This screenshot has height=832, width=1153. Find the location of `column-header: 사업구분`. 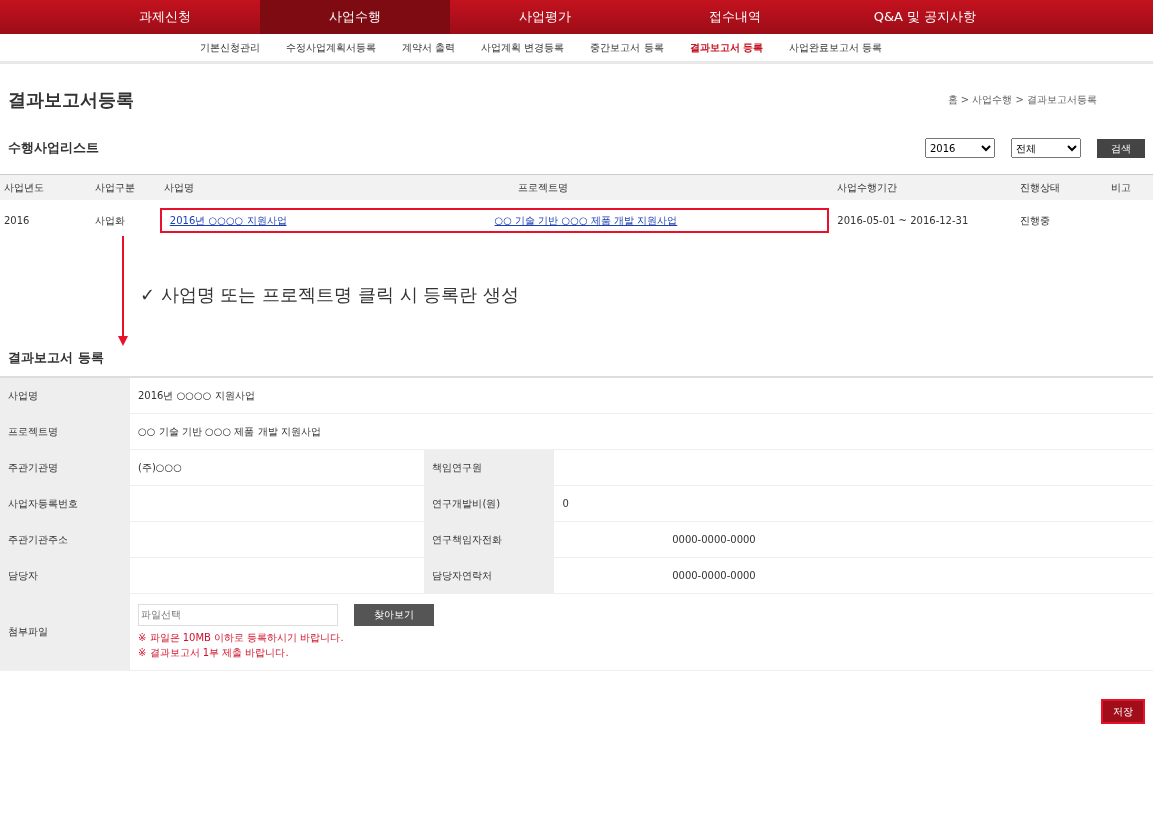

column-header: 사업구분 is located at coordinates (125, 187).